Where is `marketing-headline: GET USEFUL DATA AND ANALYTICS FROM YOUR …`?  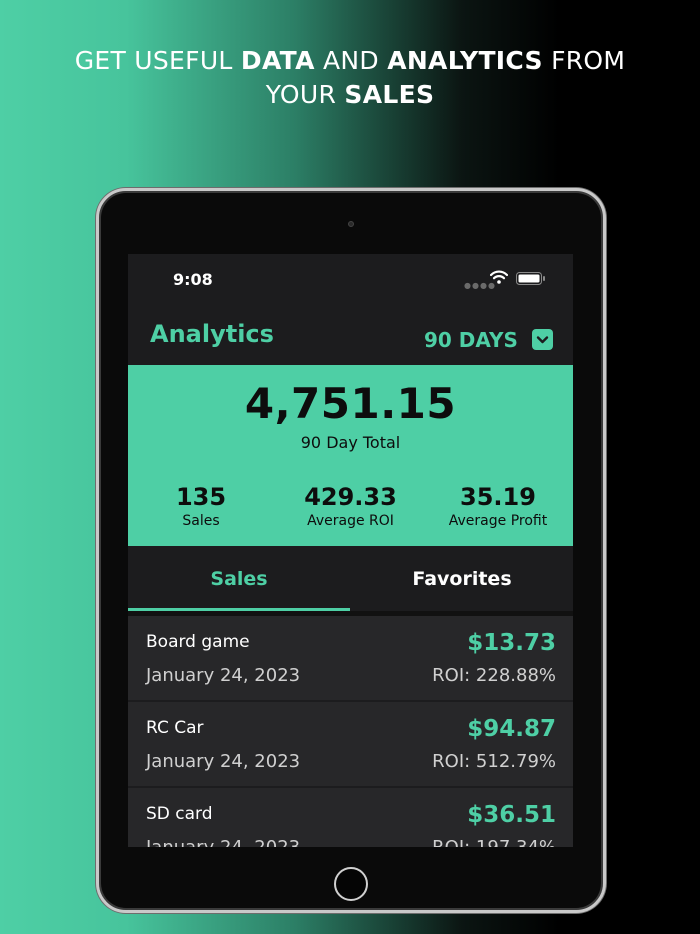
marketing-headline: GET USEFUL DATA AND ANALYTICS FROM YOUR … is located at coordinates (350, 78).